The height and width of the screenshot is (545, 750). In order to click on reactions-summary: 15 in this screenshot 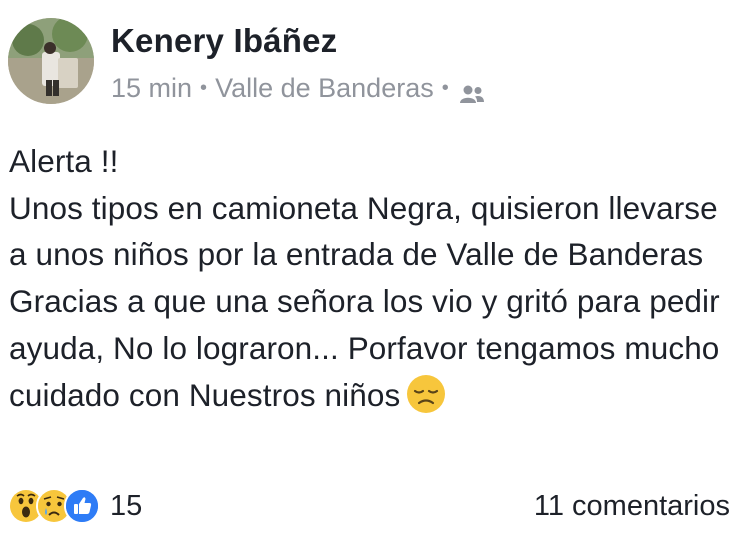, I will do `click(75, 506)`.